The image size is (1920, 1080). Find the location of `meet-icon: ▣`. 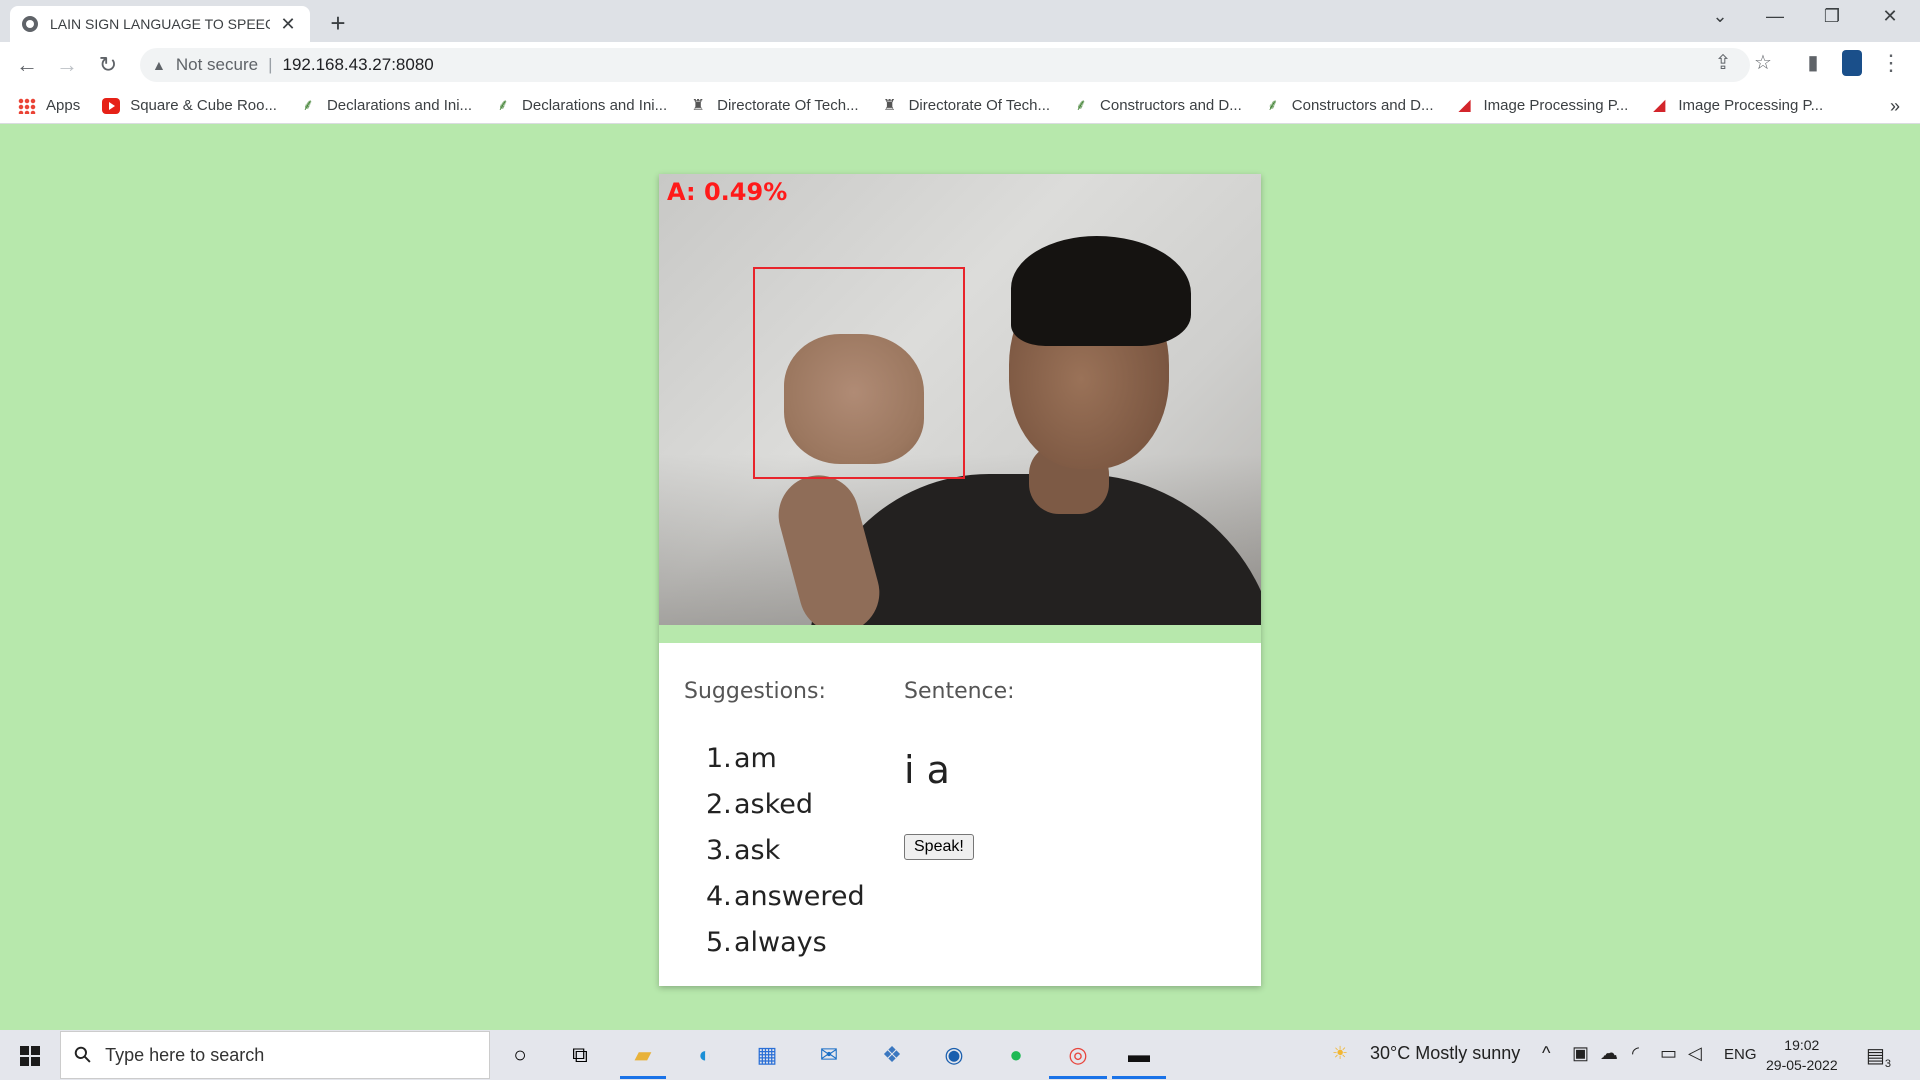

meet-icon: ▣ is located at coordinates (1580, 1053).